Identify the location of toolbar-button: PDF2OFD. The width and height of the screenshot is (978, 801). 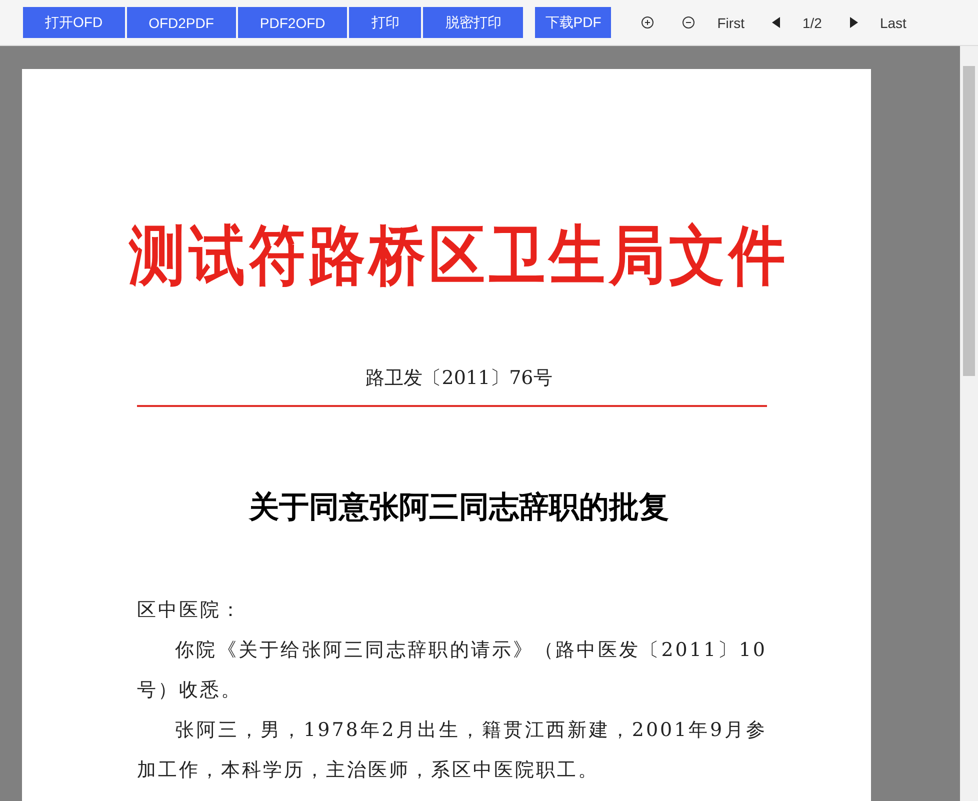
(293, 22).